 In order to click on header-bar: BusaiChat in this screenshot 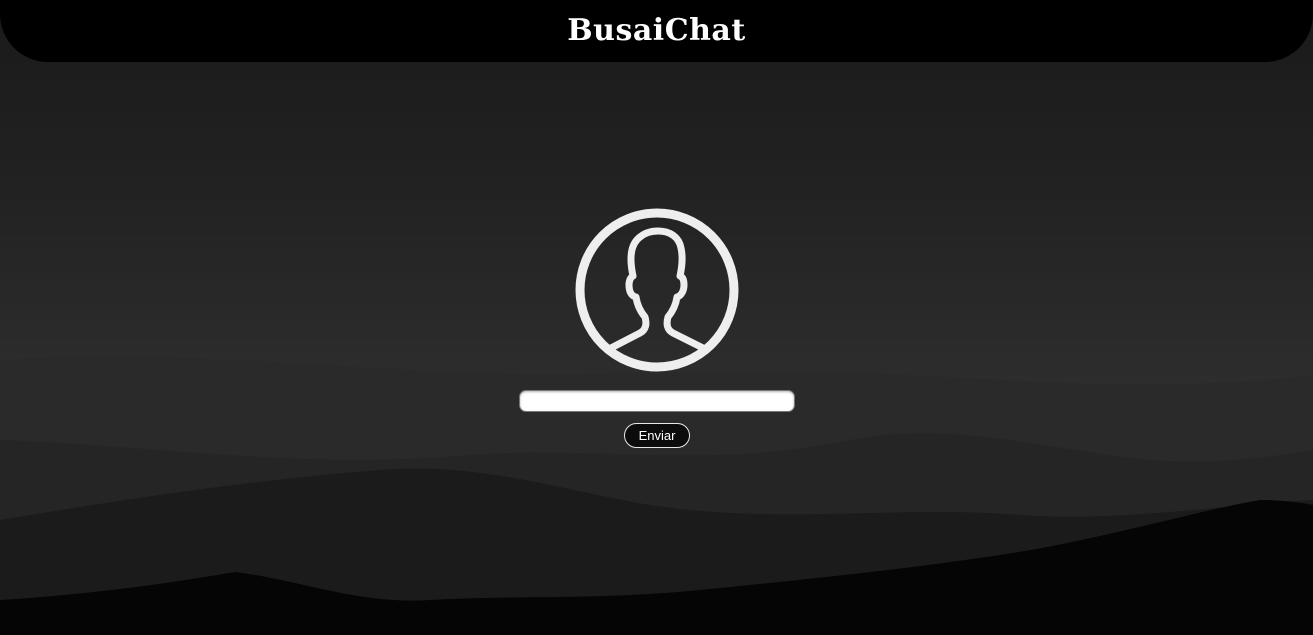, I will do `click(656, 31)`.